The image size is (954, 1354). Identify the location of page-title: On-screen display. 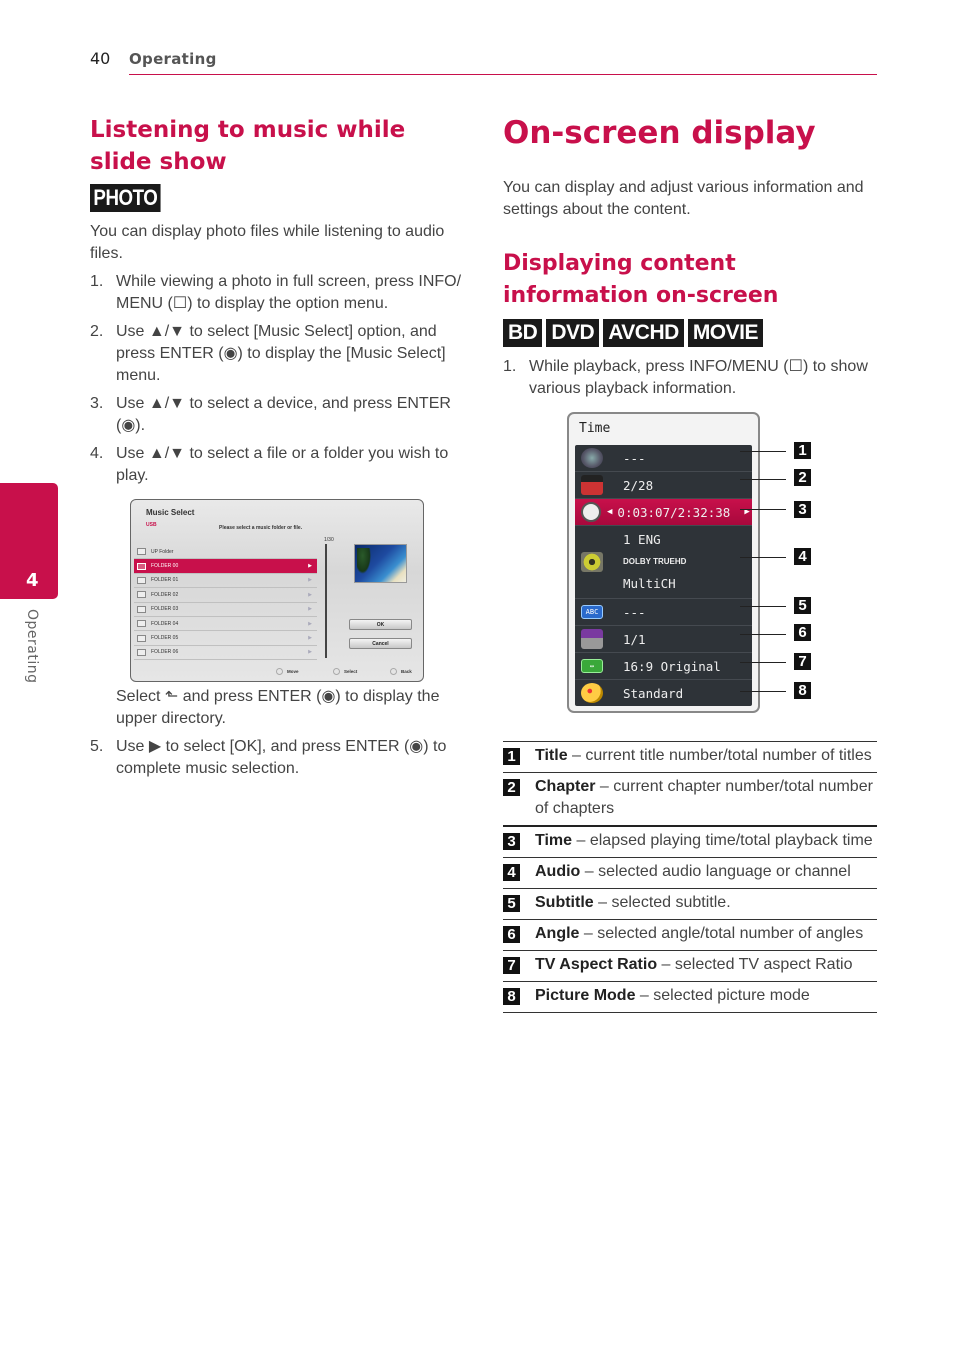
(659, 133).